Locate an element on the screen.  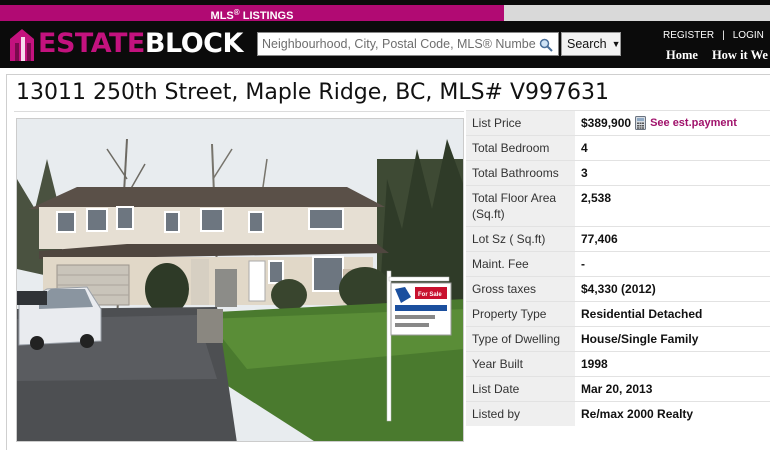
detail-value: Residential Detached is located at coordinates (642, 314).